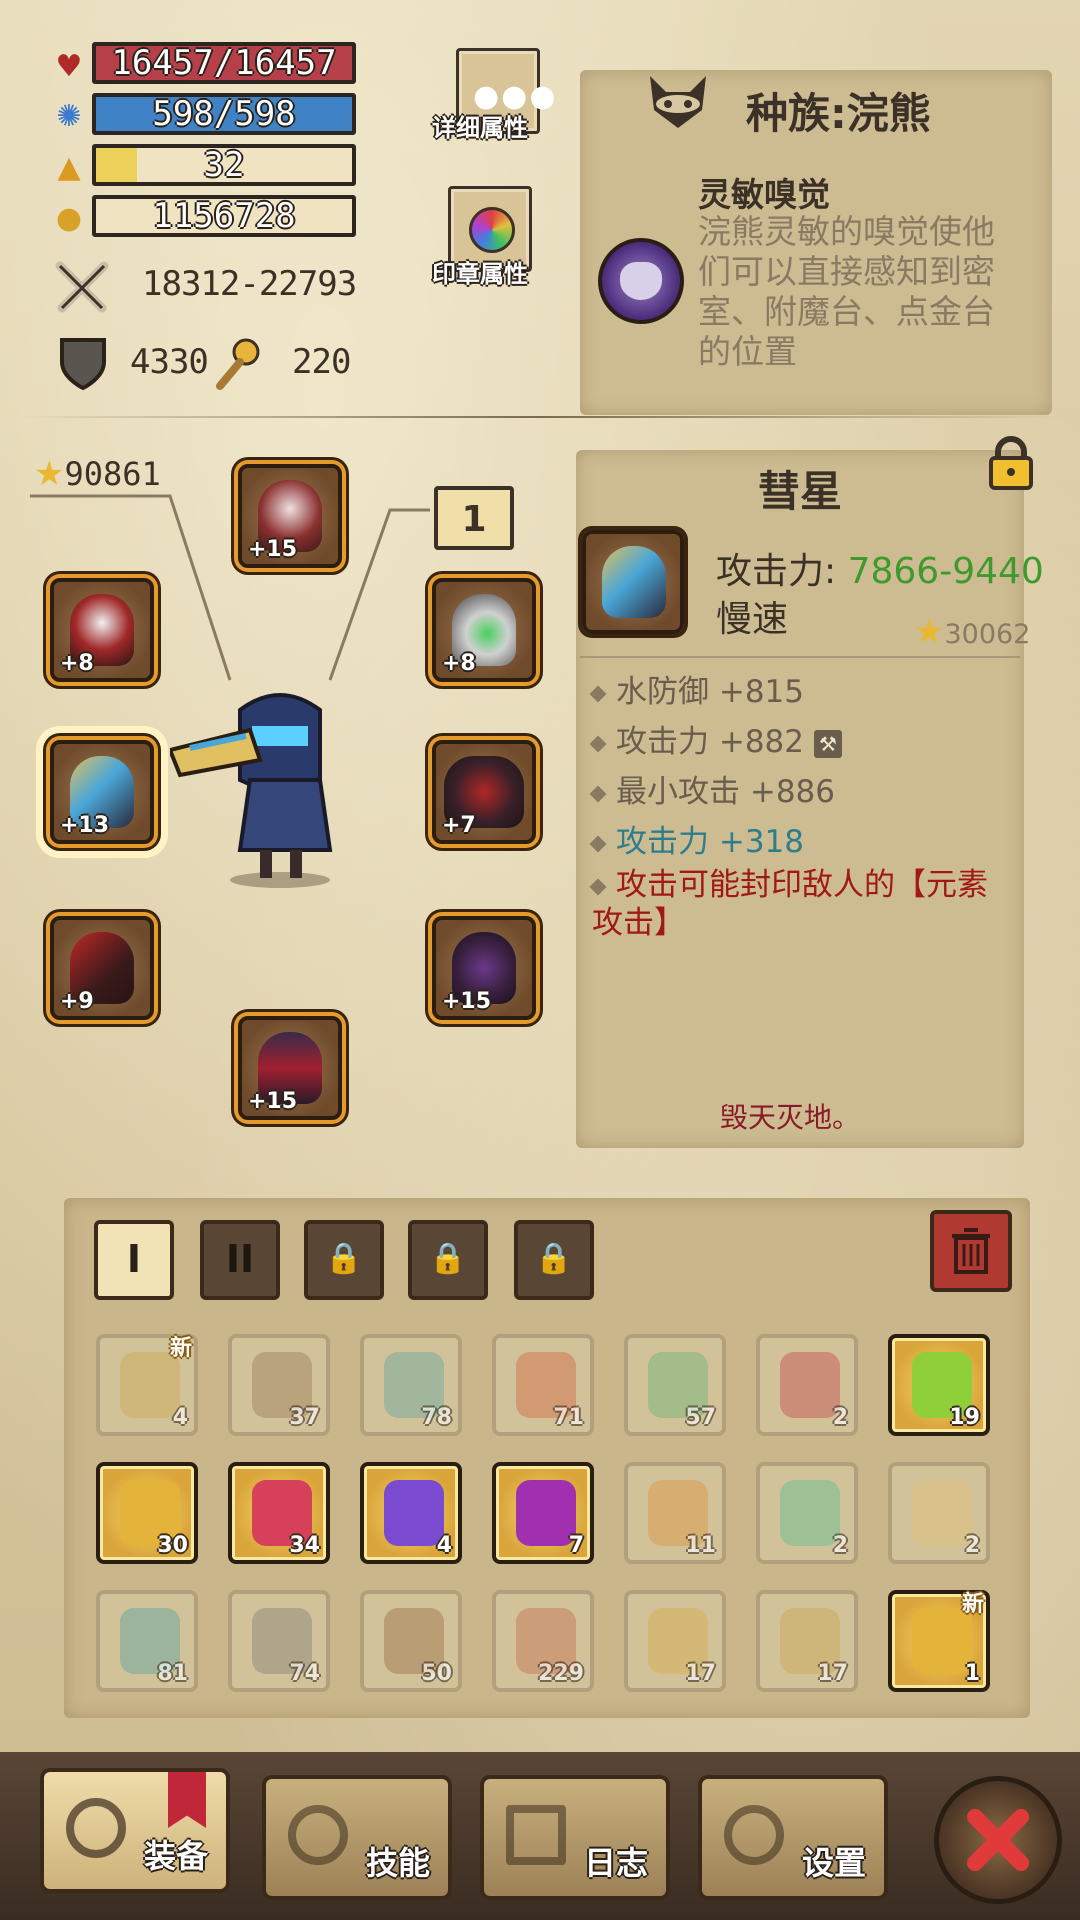 The width and height of the screenshot is (1080, 1920). I want to click on new-badge: 新, so click(180, 1348).